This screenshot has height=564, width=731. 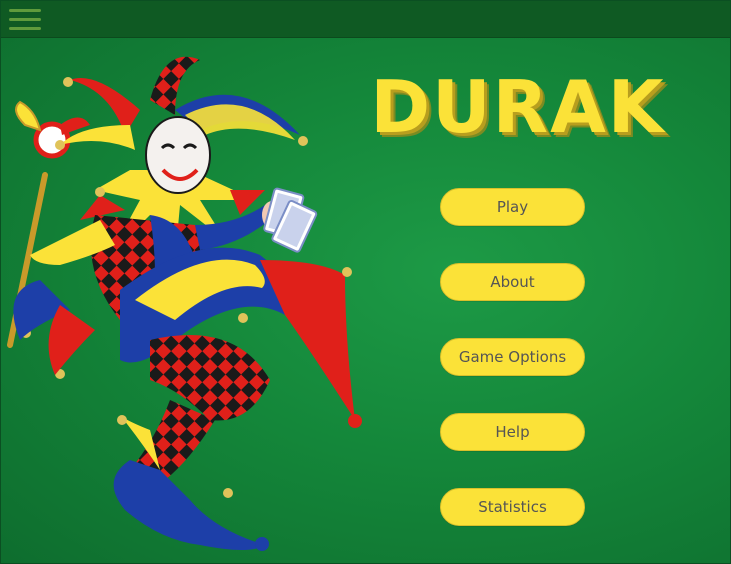 What do you see at coordinates (512, 507) in the screenshot?
I see `statistics-button: Statistics` at bounding box center [512, 507].